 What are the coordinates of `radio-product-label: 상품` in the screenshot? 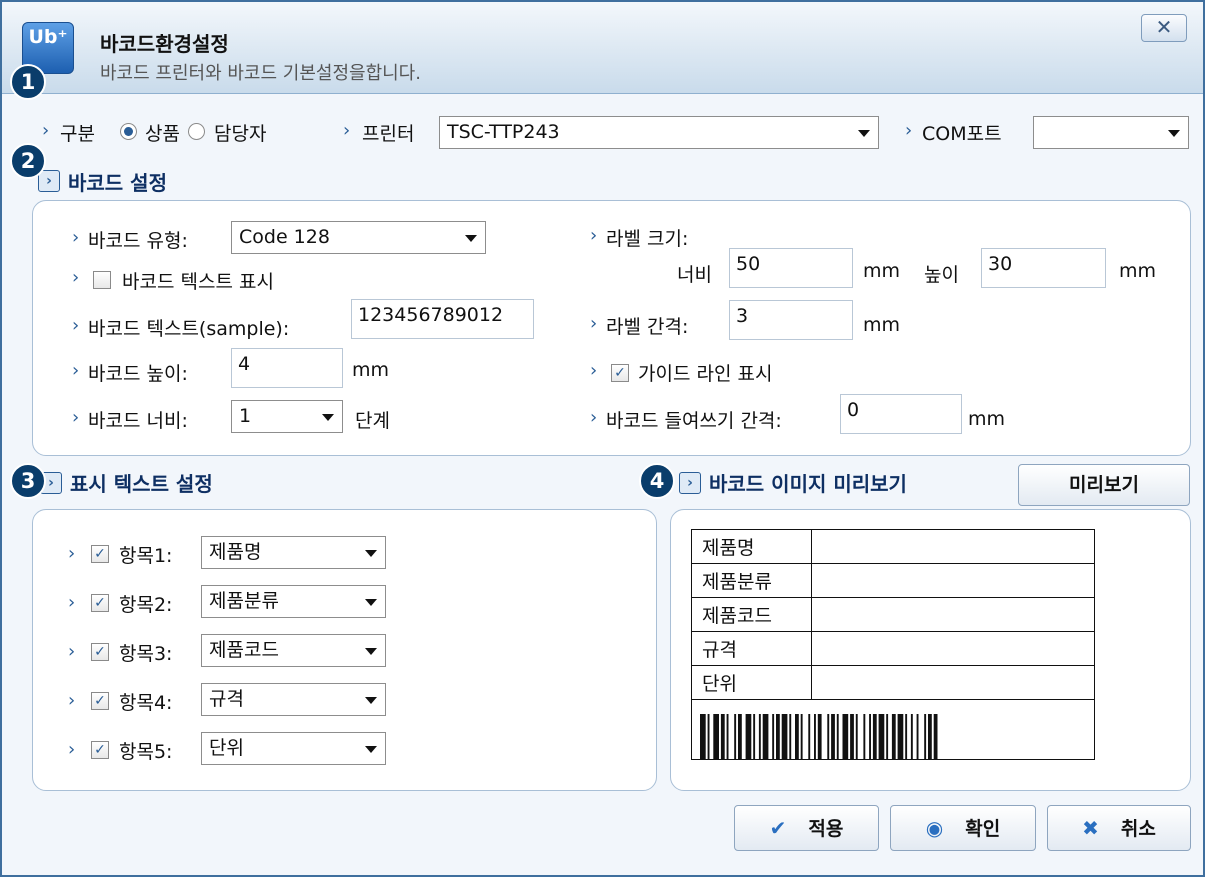 It's located at (162, 132).